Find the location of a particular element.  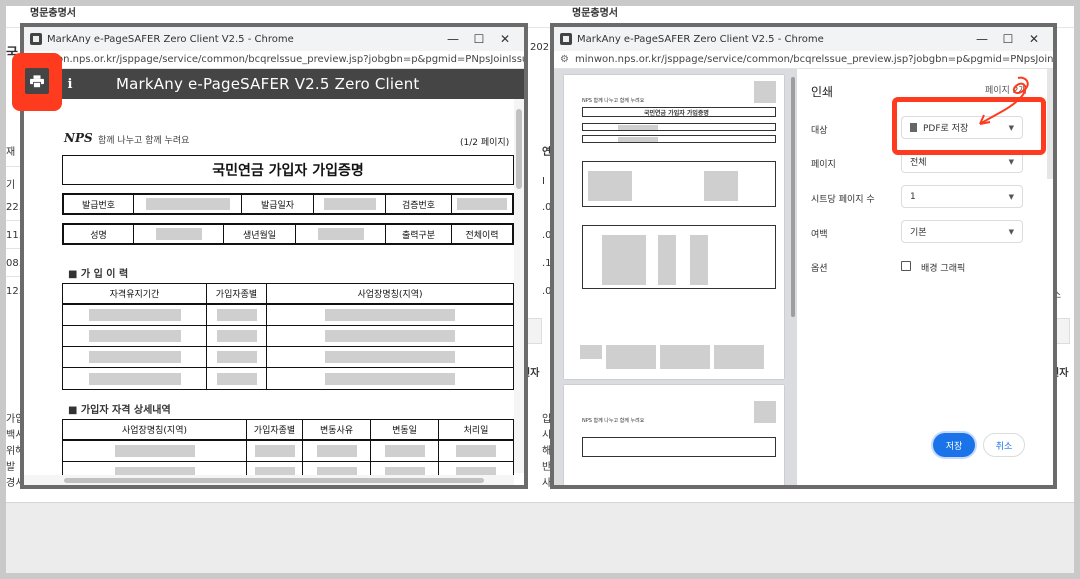

preview-page-1: NPS 함께 나누고 함께 누려요 국민연금 가입자 가입증명 is located at coordinates (674, 227).